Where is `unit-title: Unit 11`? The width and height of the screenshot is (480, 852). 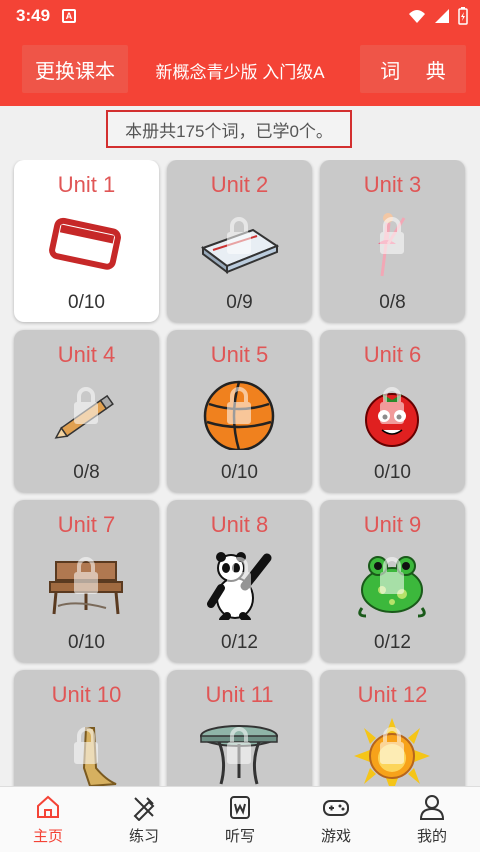 unit-title: Unit 11 is located at coordinates (239, 694).